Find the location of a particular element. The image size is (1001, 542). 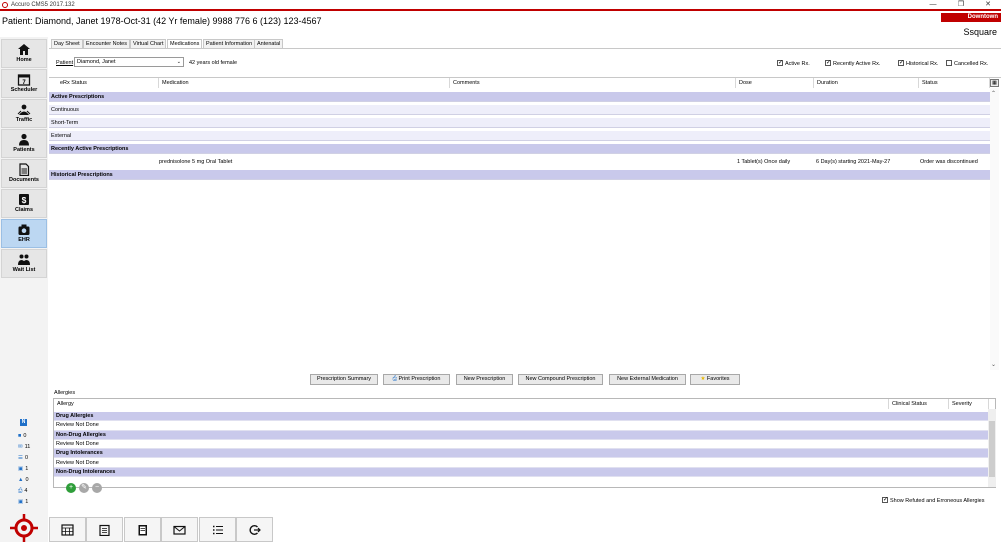

notebook-icon is located at coordinates (142, 530).